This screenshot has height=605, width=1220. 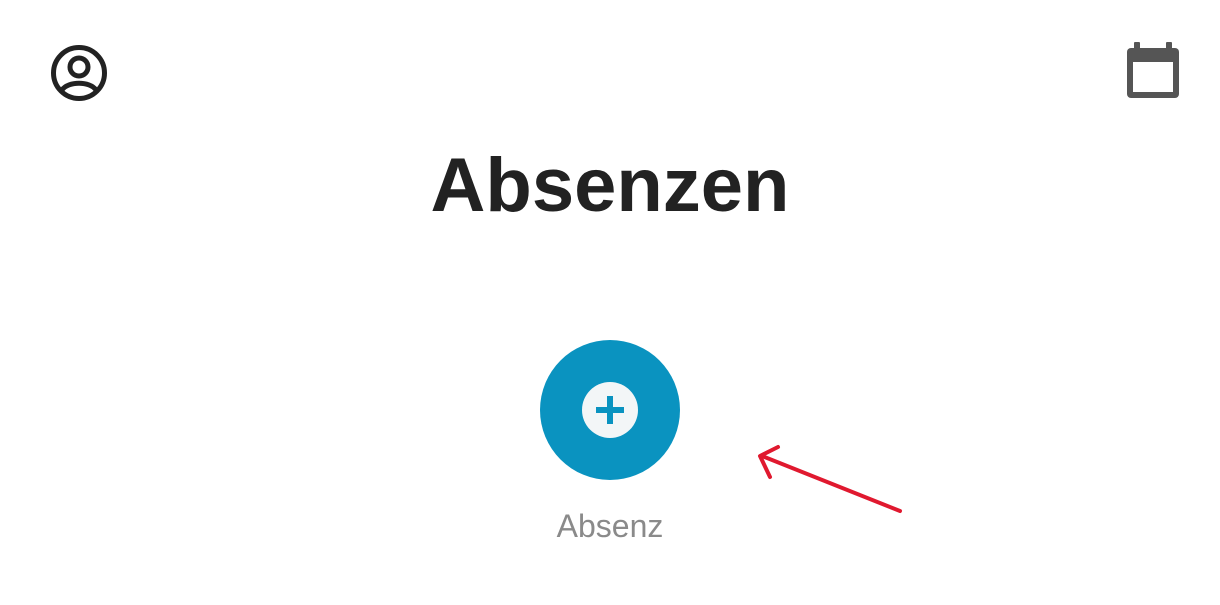 I want to click on account-circle-icon, so click(x=79, y=73).